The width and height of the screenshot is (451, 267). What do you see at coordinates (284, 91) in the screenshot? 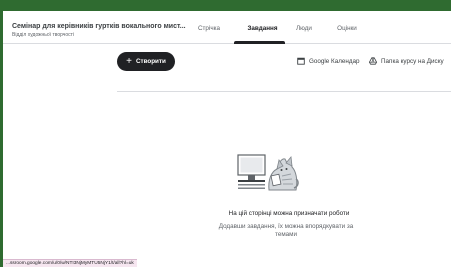
I see `toolbar-divider` at bounding box center [284, 91].